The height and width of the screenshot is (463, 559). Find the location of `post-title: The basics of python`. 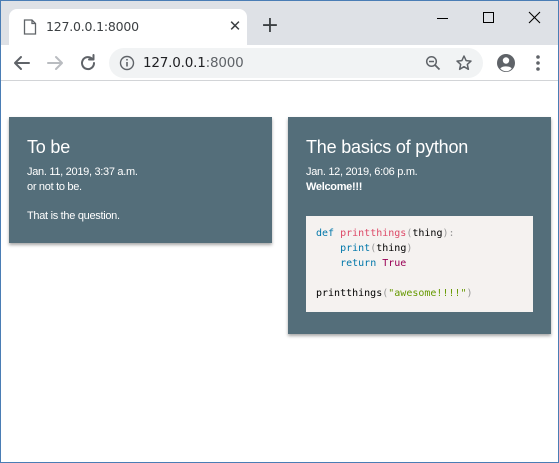

post-title: The basics of python is located at coordinates (387, 147).